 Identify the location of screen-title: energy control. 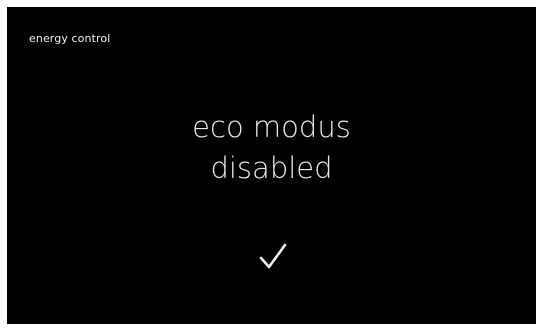
(70, 38).